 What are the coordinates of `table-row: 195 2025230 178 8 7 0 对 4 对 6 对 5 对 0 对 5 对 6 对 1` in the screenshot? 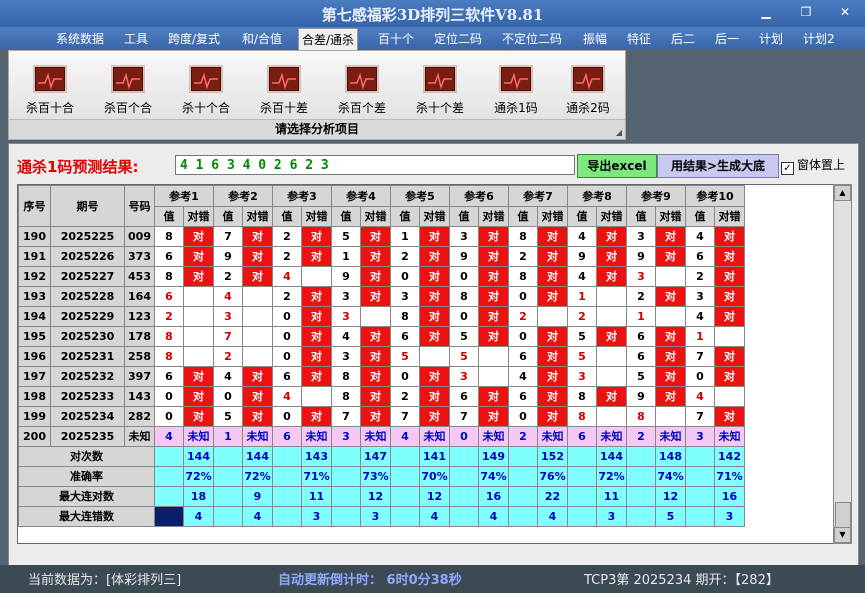 It's located at (381, 336).